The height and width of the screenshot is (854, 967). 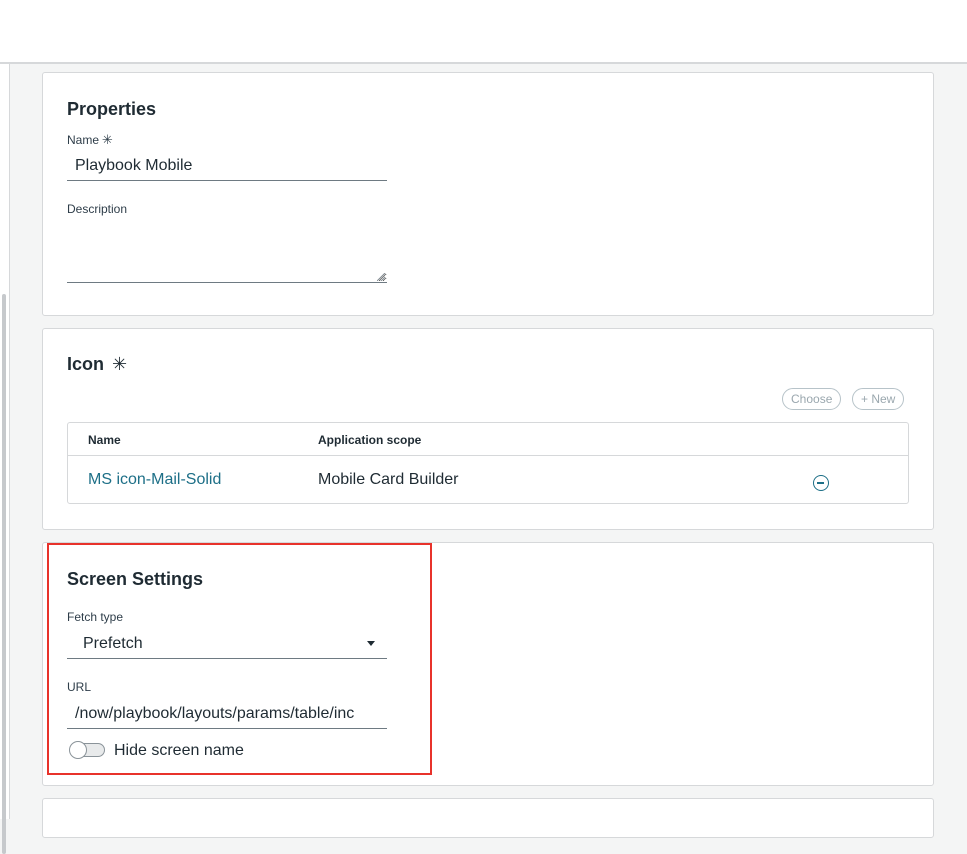 I want to click on fetch-type-label: Fetch type, so click(x=95, y=617).